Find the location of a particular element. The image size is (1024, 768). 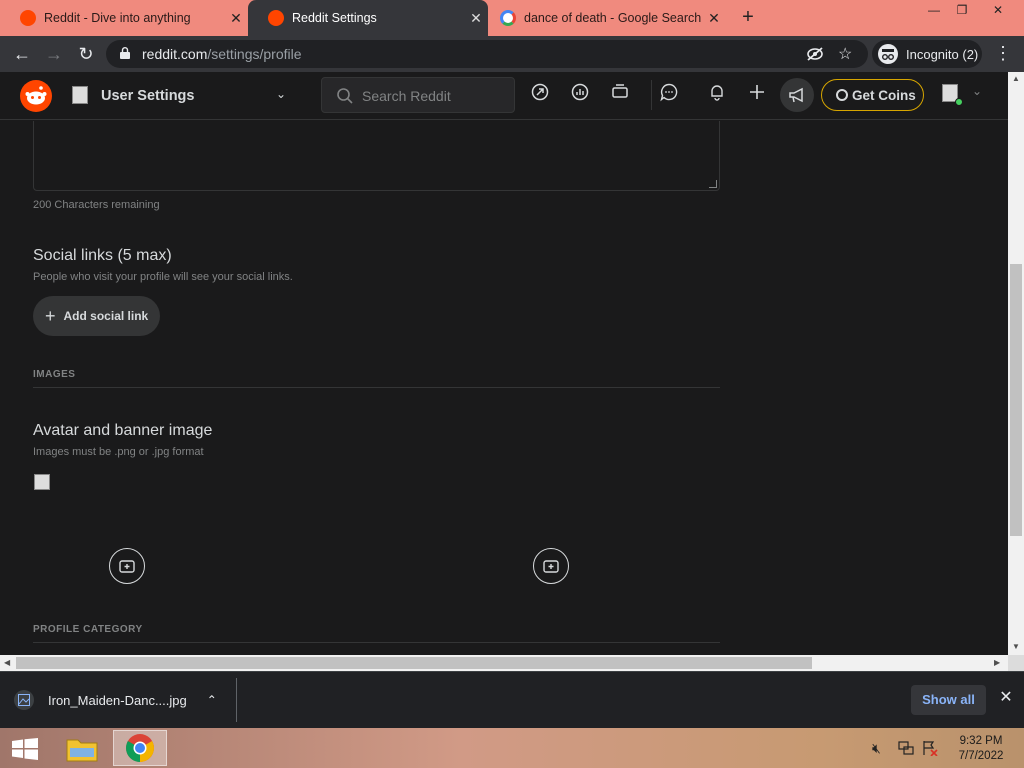

stats-icon is located at coordinates (580, 92).